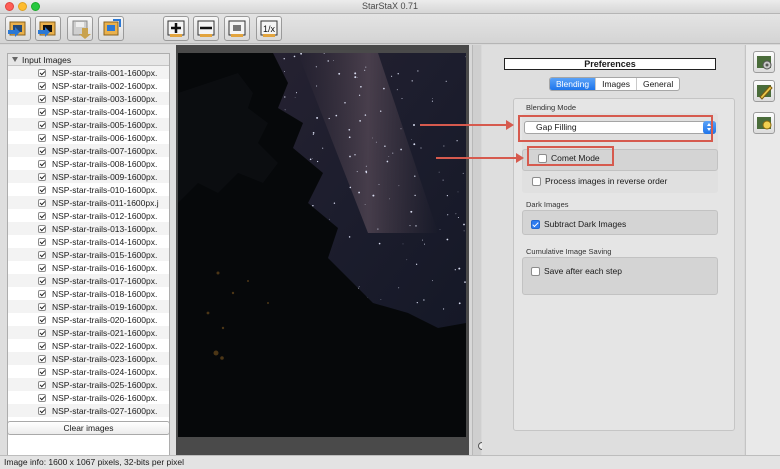 The width and height of the screenshot is (780, 469). What do you see at coordinates (105, 293) in the screenshot?
I see `file-name: NSP-star-trails-018-1600px.` at bounding box center [105, 293].